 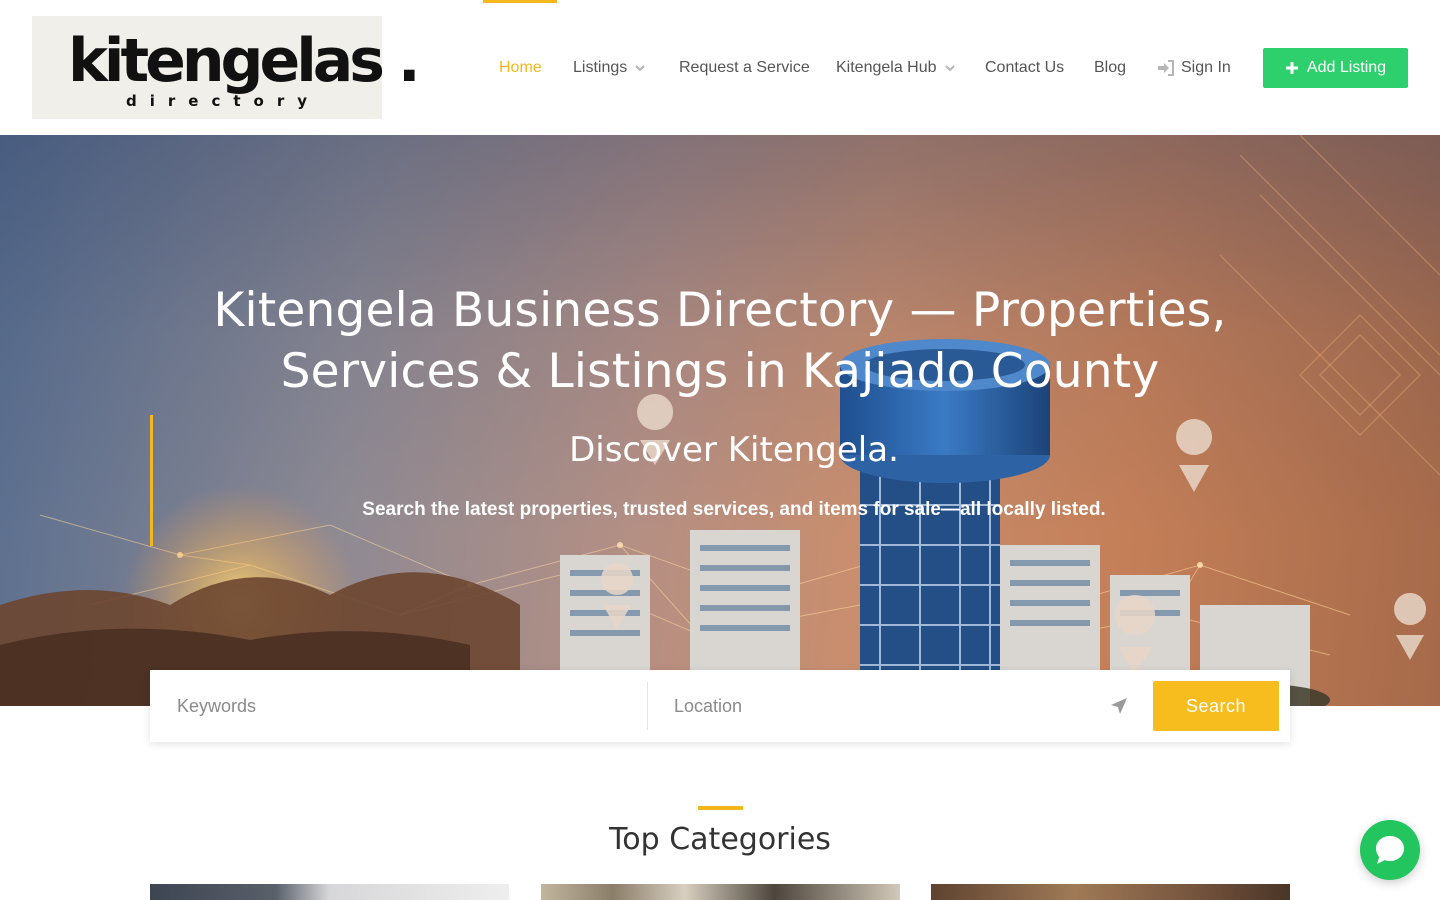 I want to click on chat-widget-button, so click(x=1390, y=850).